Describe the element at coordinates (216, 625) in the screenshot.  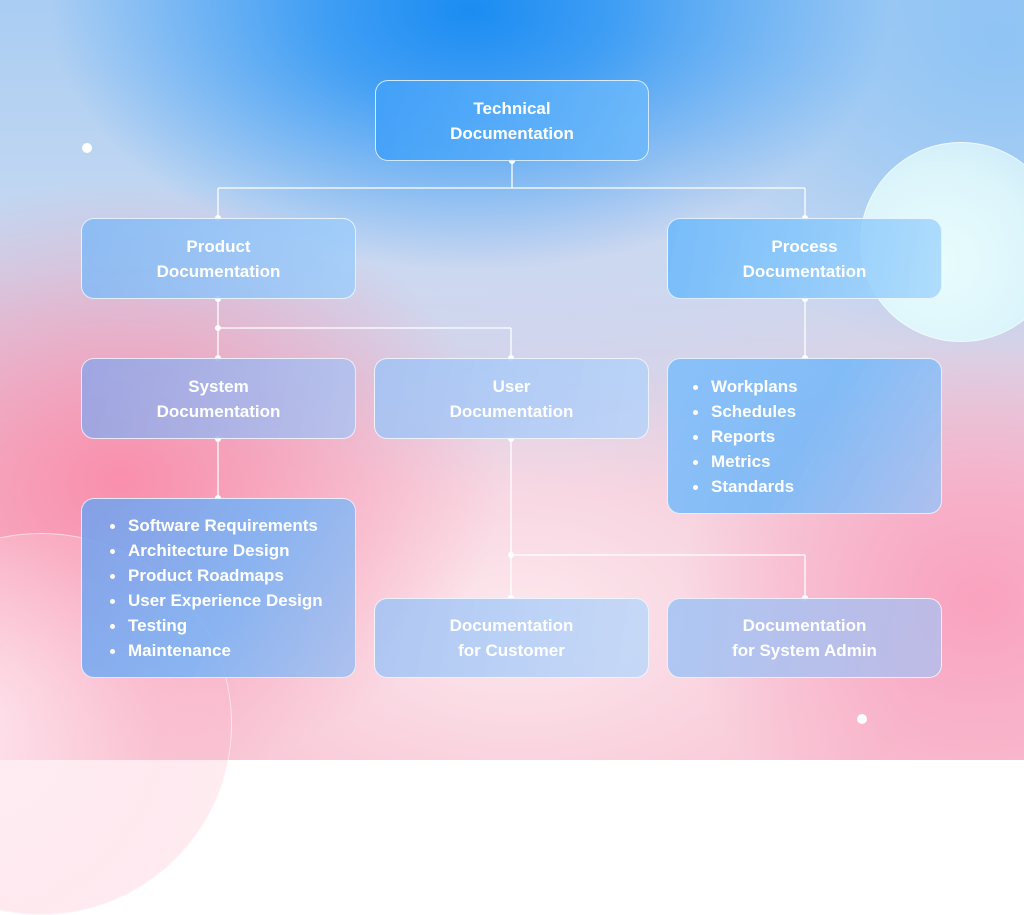
I see `list-item: Testing` at that location.